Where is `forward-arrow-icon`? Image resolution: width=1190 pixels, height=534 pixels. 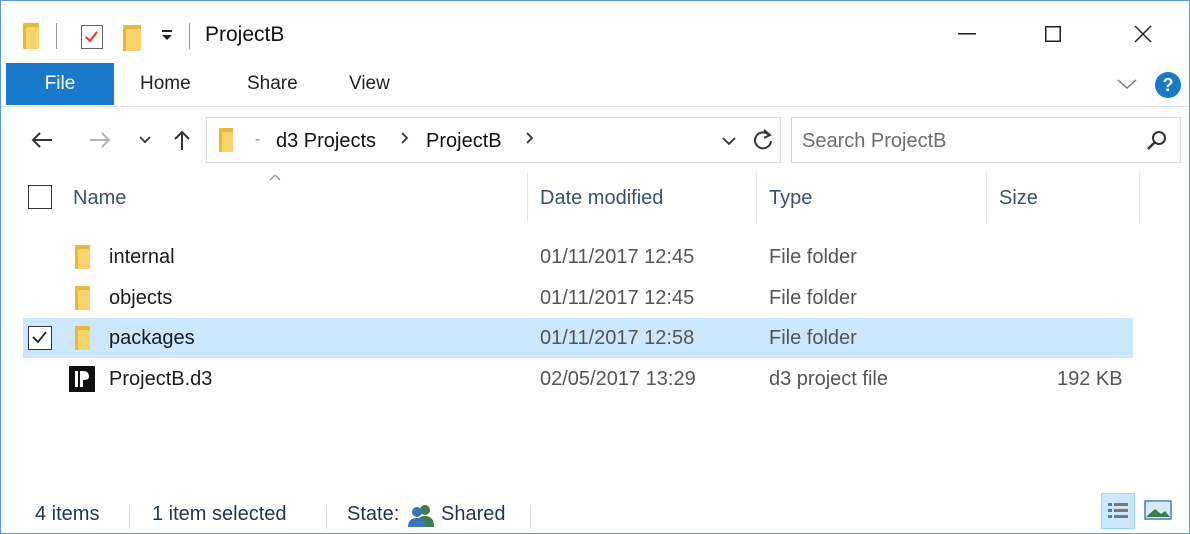
forward-arrow-icon is located at coordinates (100, 140).